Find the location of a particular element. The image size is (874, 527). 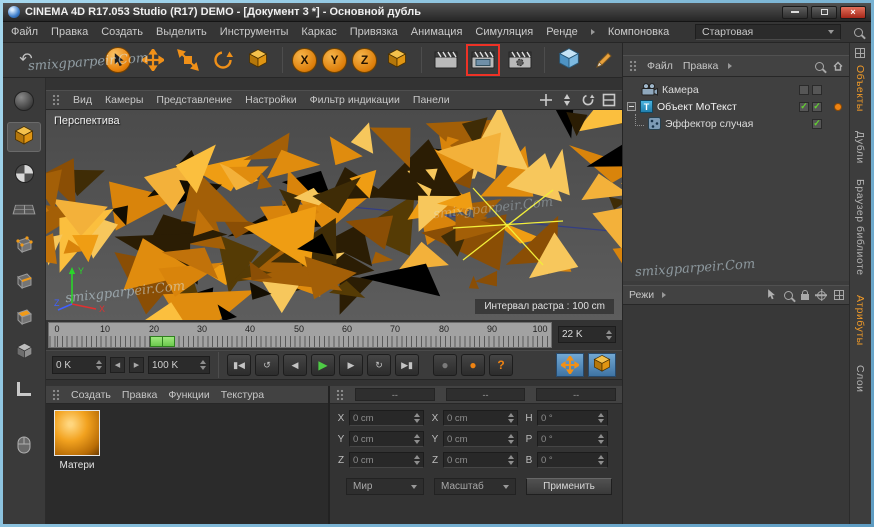

prev-frame-button: ◀ is located at coordinates (295, 365).